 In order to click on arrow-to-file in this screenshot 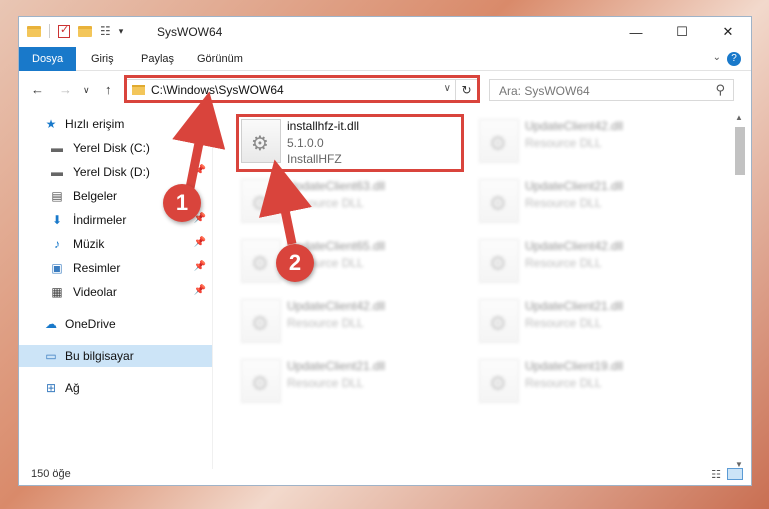, I will do `click(285, 202)`.